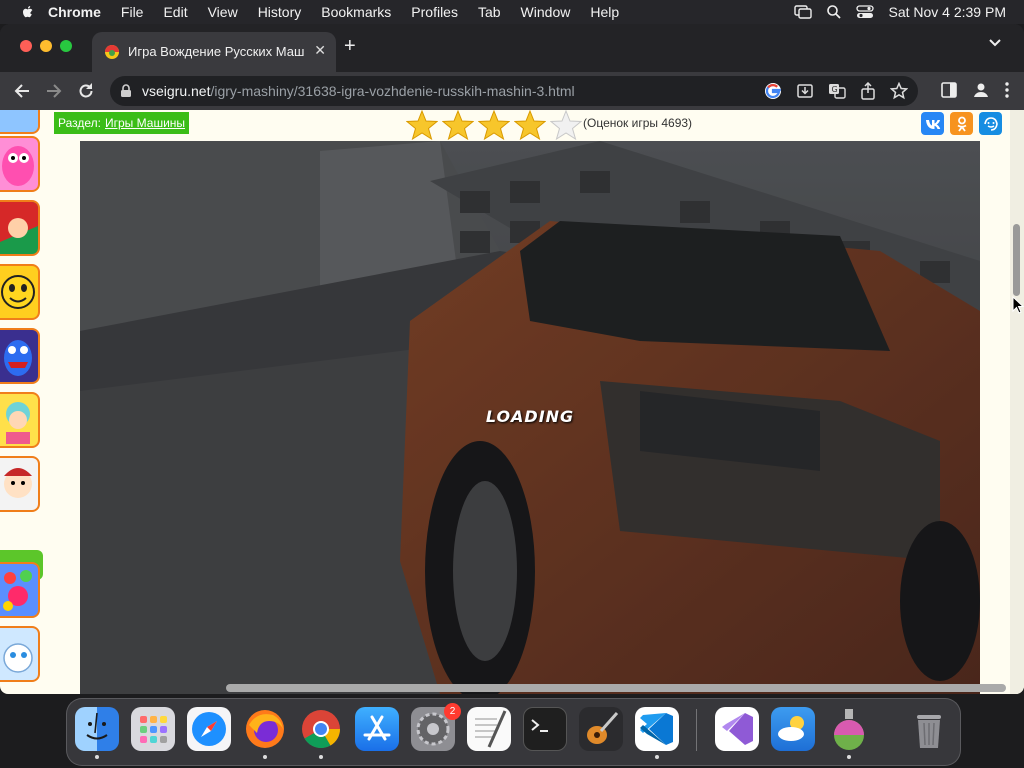  Describe the element at coordinates (868, 91) in the screenshot. I see `share-icon` at that location.